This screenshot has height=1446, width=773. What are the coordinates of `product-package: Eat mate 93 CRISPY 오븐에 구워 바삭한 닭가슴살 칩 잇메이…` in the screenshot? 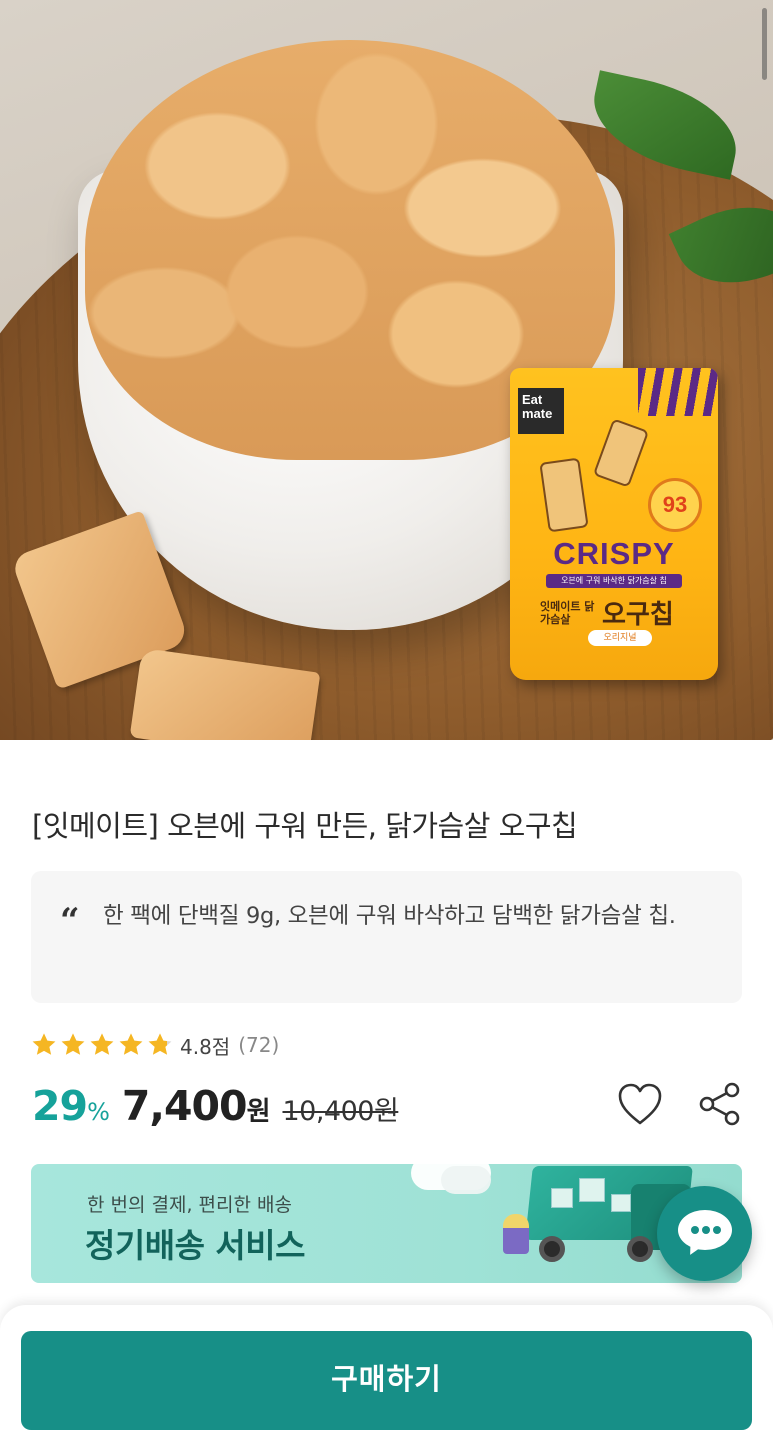 It's located at (614, 524).